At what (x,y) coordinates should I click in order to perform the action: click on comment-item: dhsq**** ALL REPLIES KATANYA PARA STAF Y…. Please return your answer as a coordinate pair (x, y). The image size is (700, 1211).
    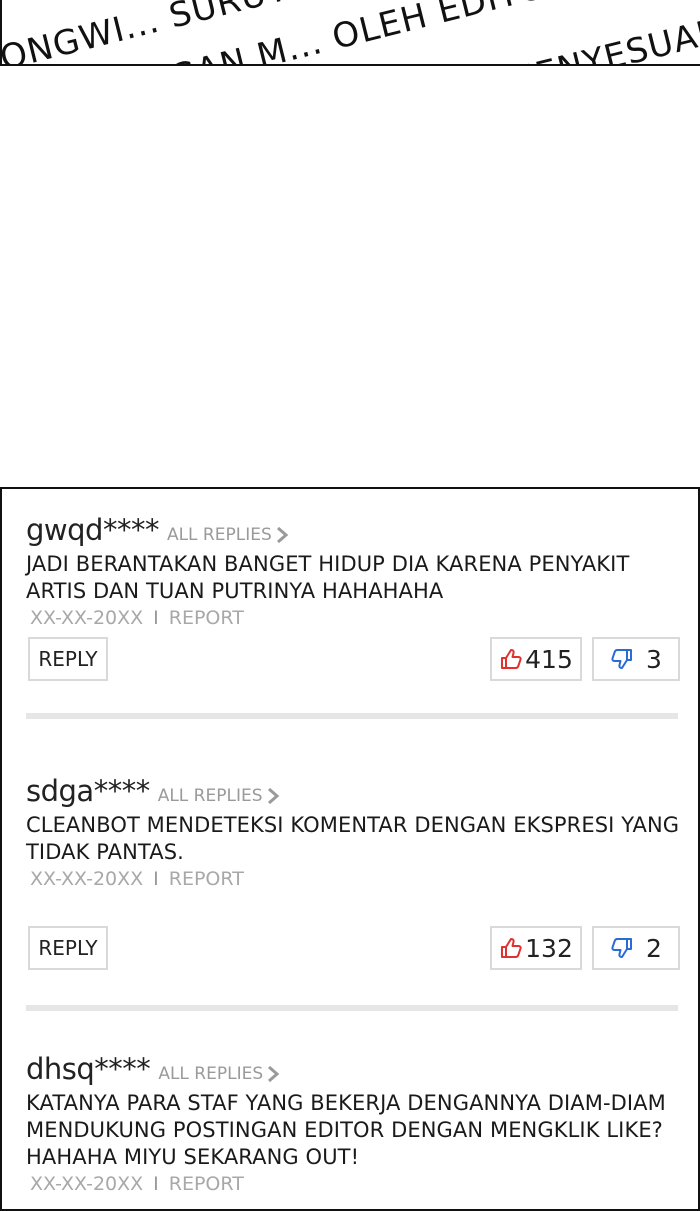
    Looking at the image, I should click on (353, 1123).